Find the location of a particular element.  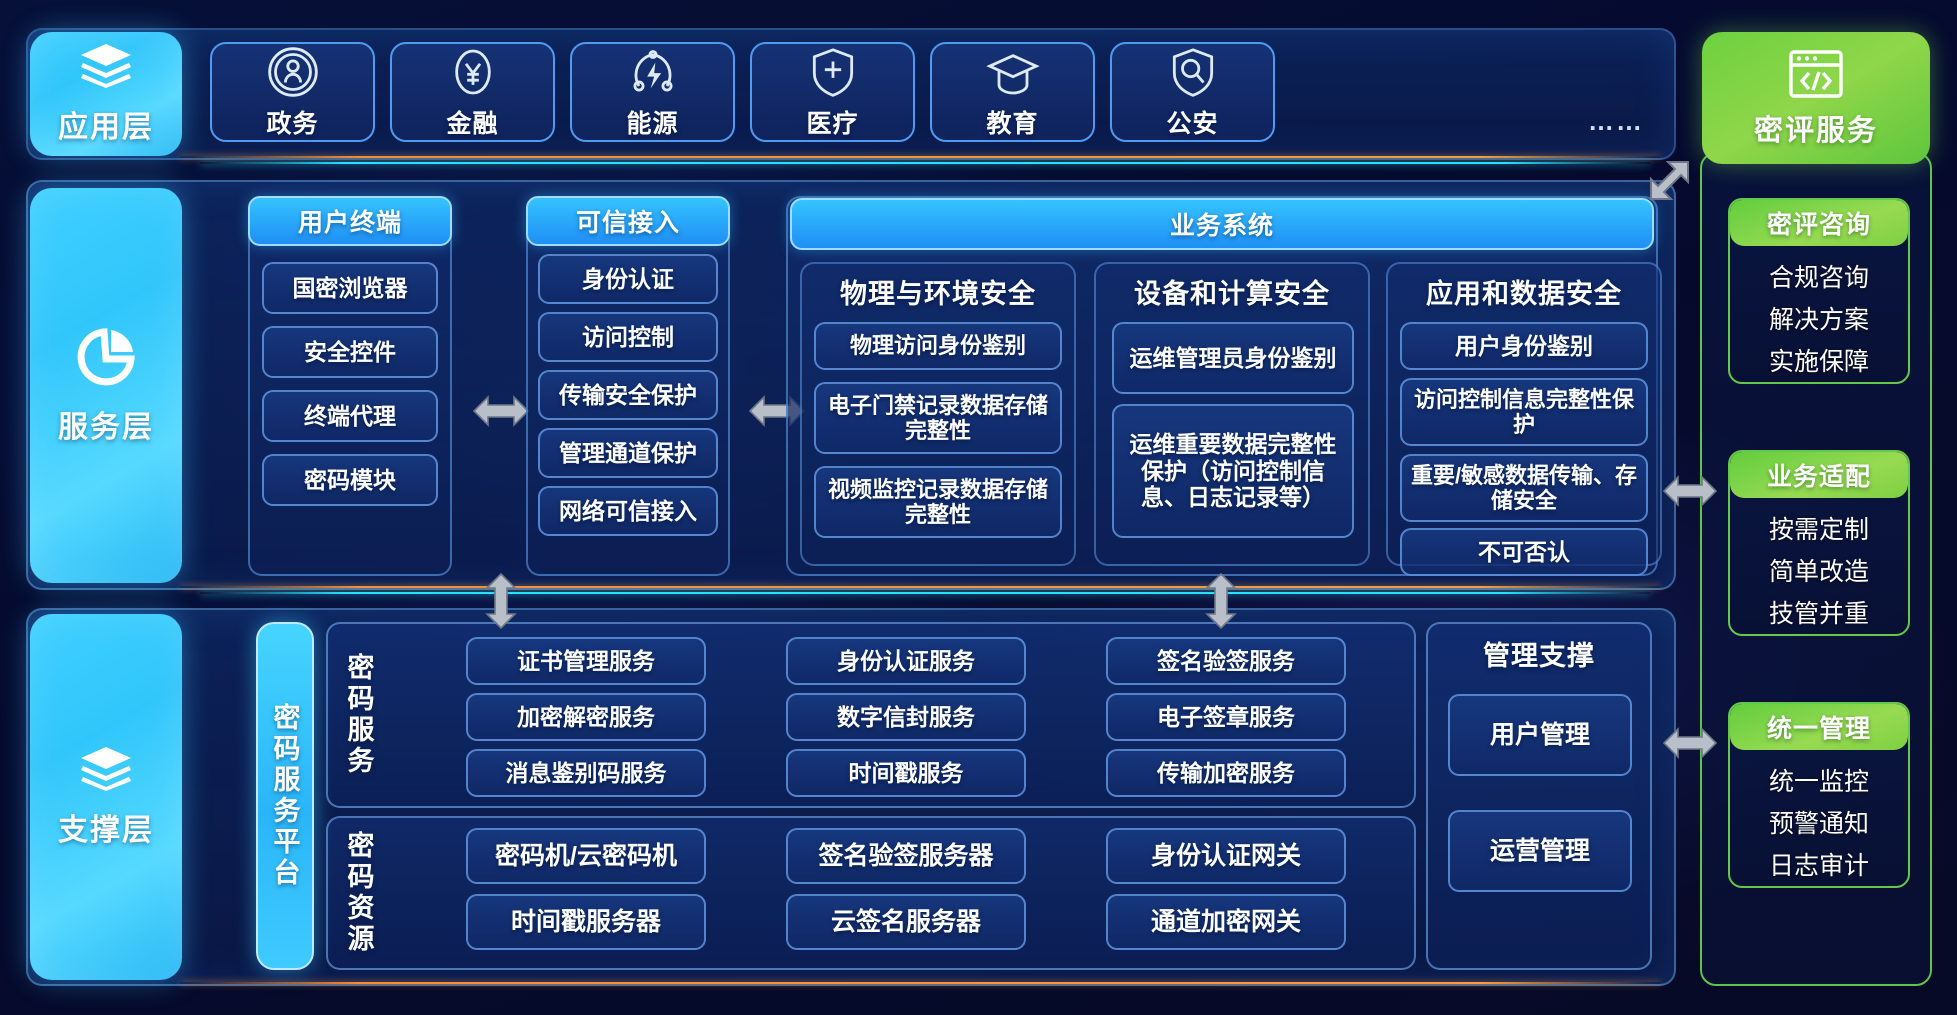

trusted-access-item: 传输安全保护 is located at coordinates (628, 395).